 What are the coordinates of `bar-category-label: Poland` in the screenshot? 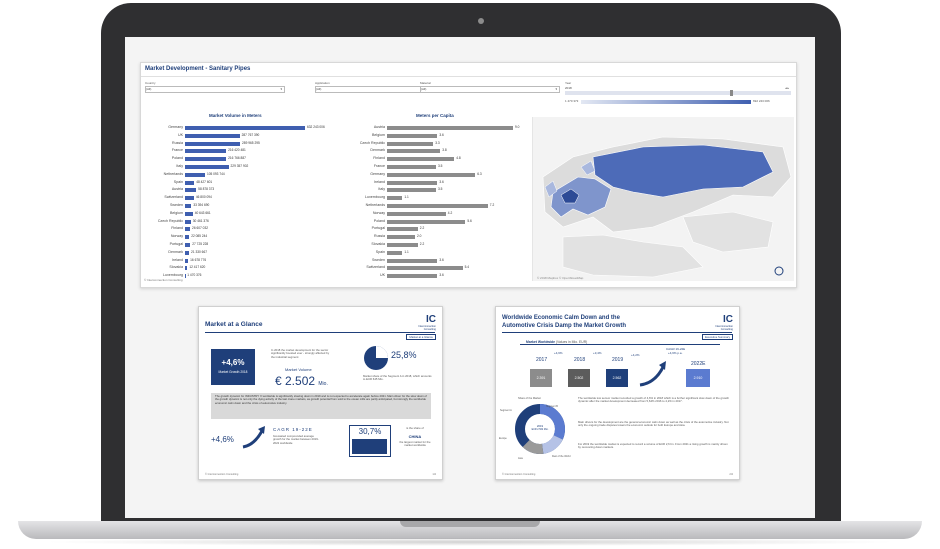 It's located at (379, 220).